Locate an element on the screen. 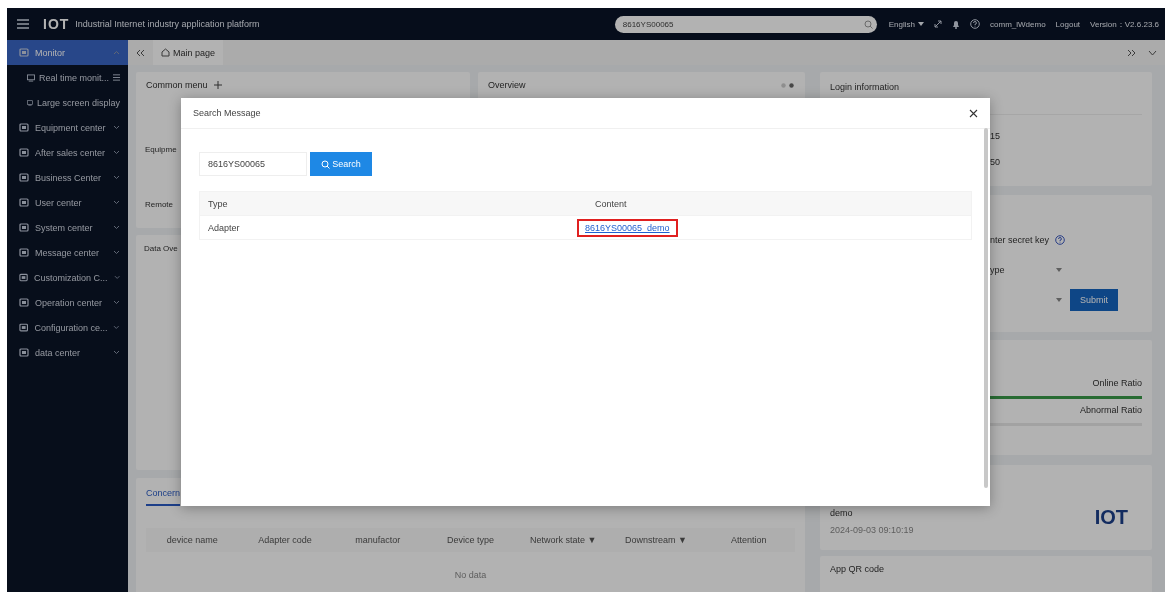 This screenshot has height=597, width=1169. column-header: Content is located at coordinates (610, 203).